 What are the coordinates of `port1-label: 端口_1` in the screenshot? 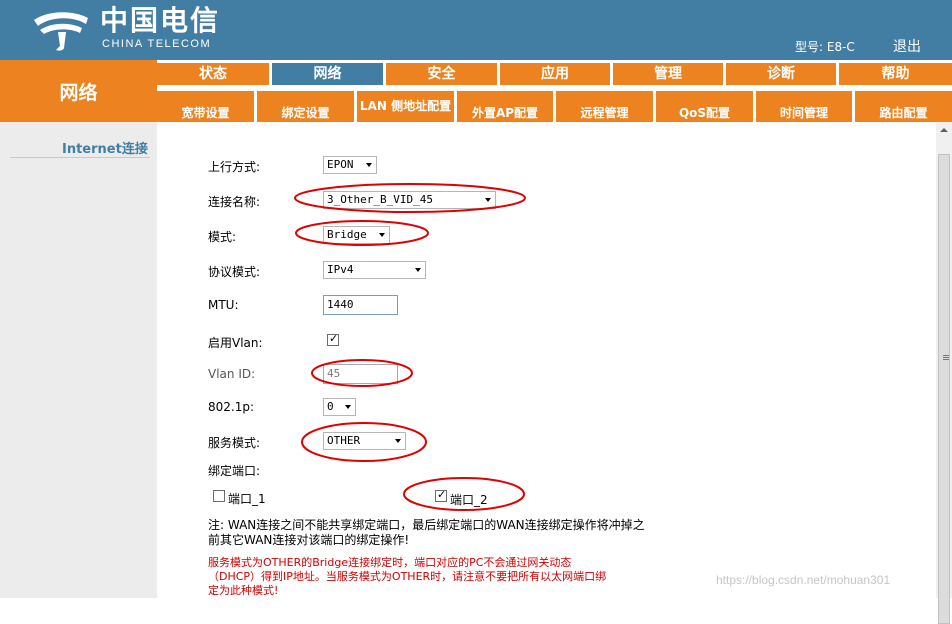 It's located at (247, 499).